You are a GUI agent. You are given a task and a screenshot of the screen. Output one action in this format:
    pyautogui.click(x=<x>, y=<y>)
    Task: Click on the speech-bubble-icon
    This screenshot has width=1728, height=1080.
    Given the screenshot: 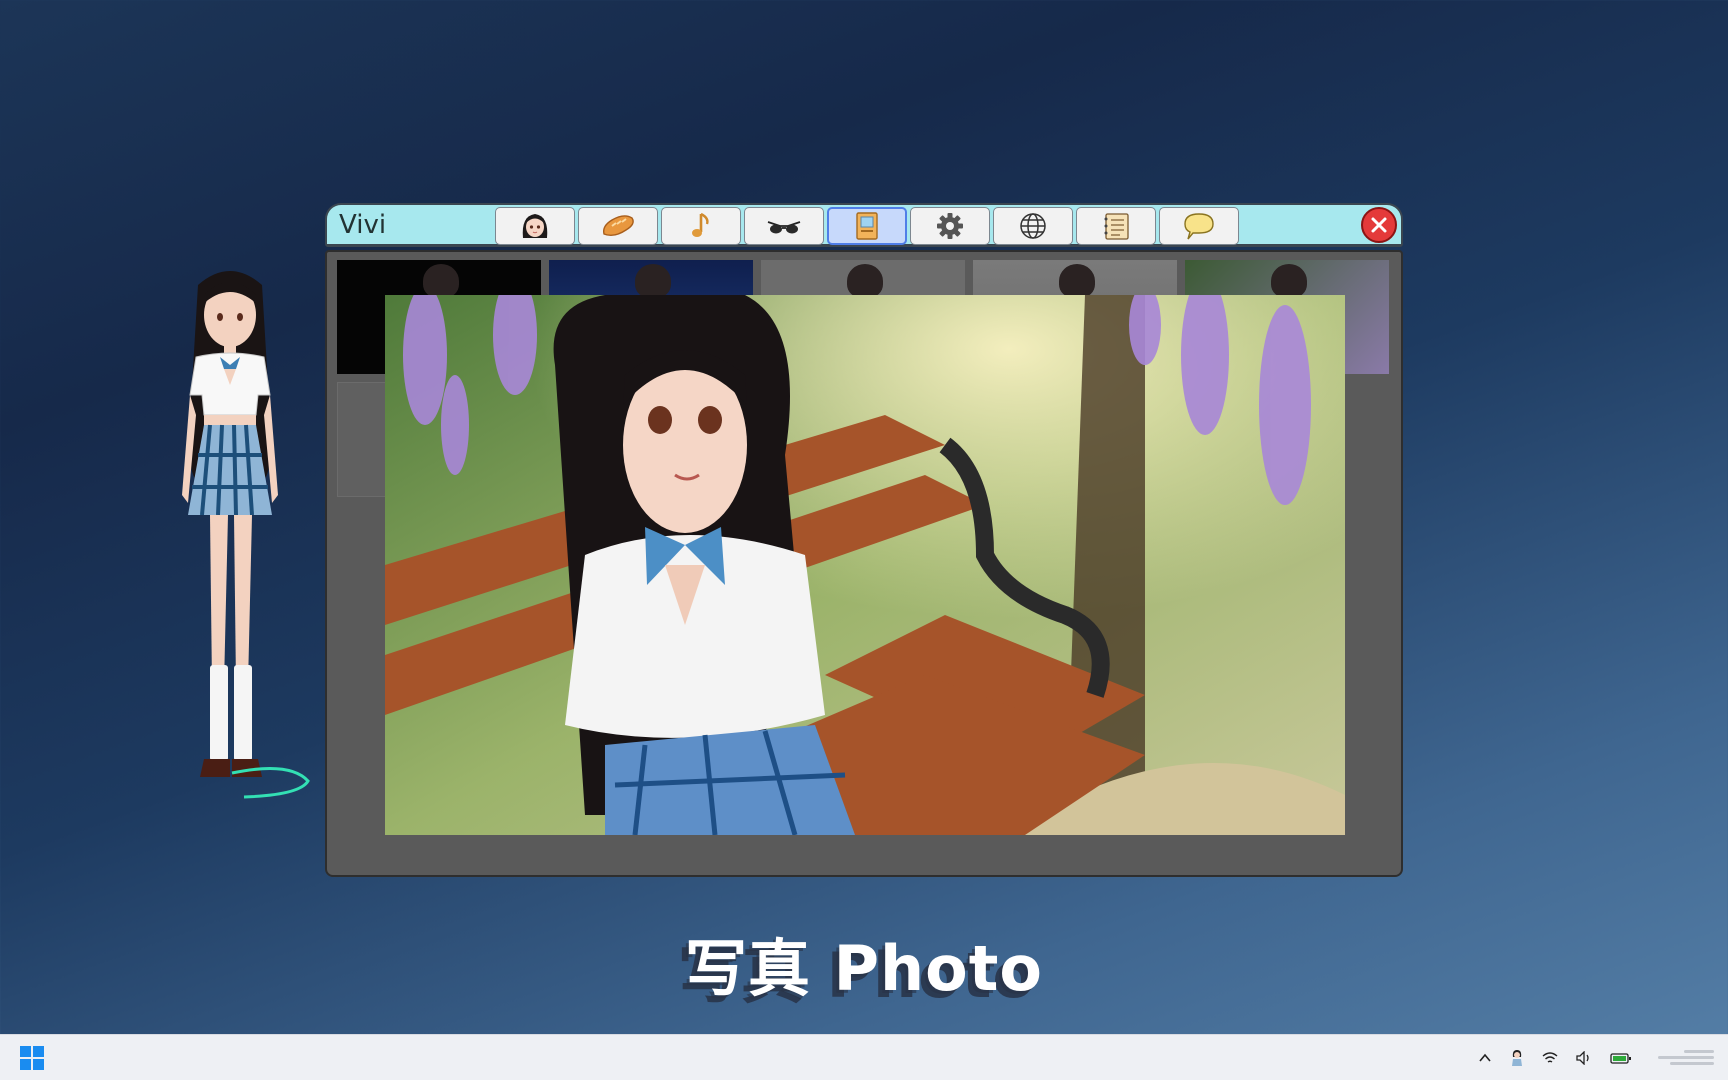 What is the action you would take?
    pyautogui.click(x=1199, y=226)
    